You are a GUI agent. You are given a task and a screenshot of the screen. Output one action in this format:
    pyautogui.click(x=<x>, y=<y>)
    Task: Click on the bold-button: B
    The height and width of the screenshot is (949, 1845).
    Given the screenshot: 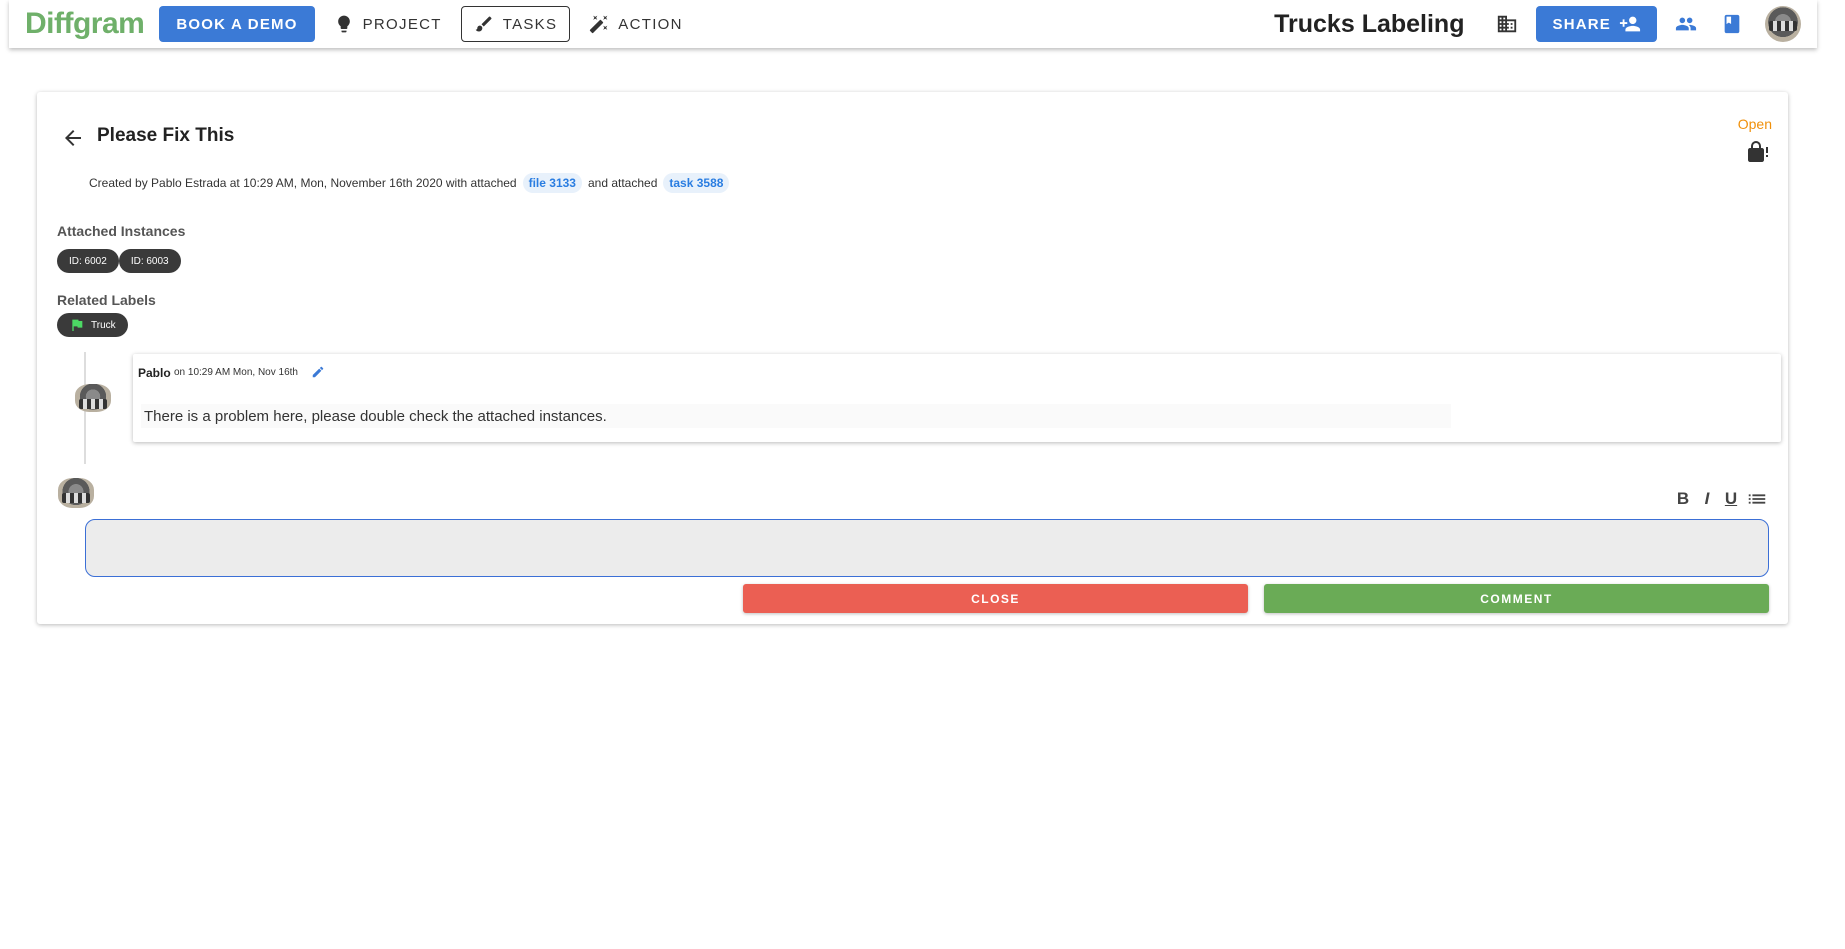 What is the action you would take?
    pyautogui.click(x=1683, y=499)
    